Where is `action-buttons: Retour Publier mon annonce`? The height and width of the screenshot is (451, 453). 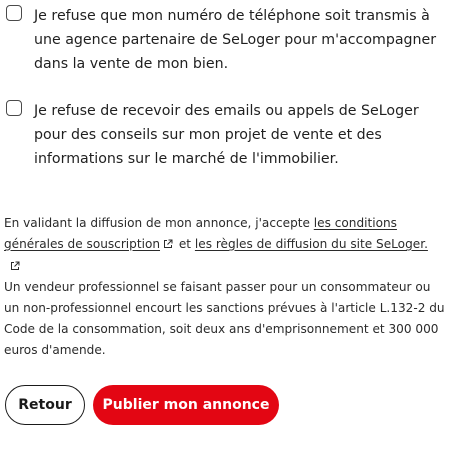 action-buttons: Retour Publier mon annonce is located at coordinates (142, 405).